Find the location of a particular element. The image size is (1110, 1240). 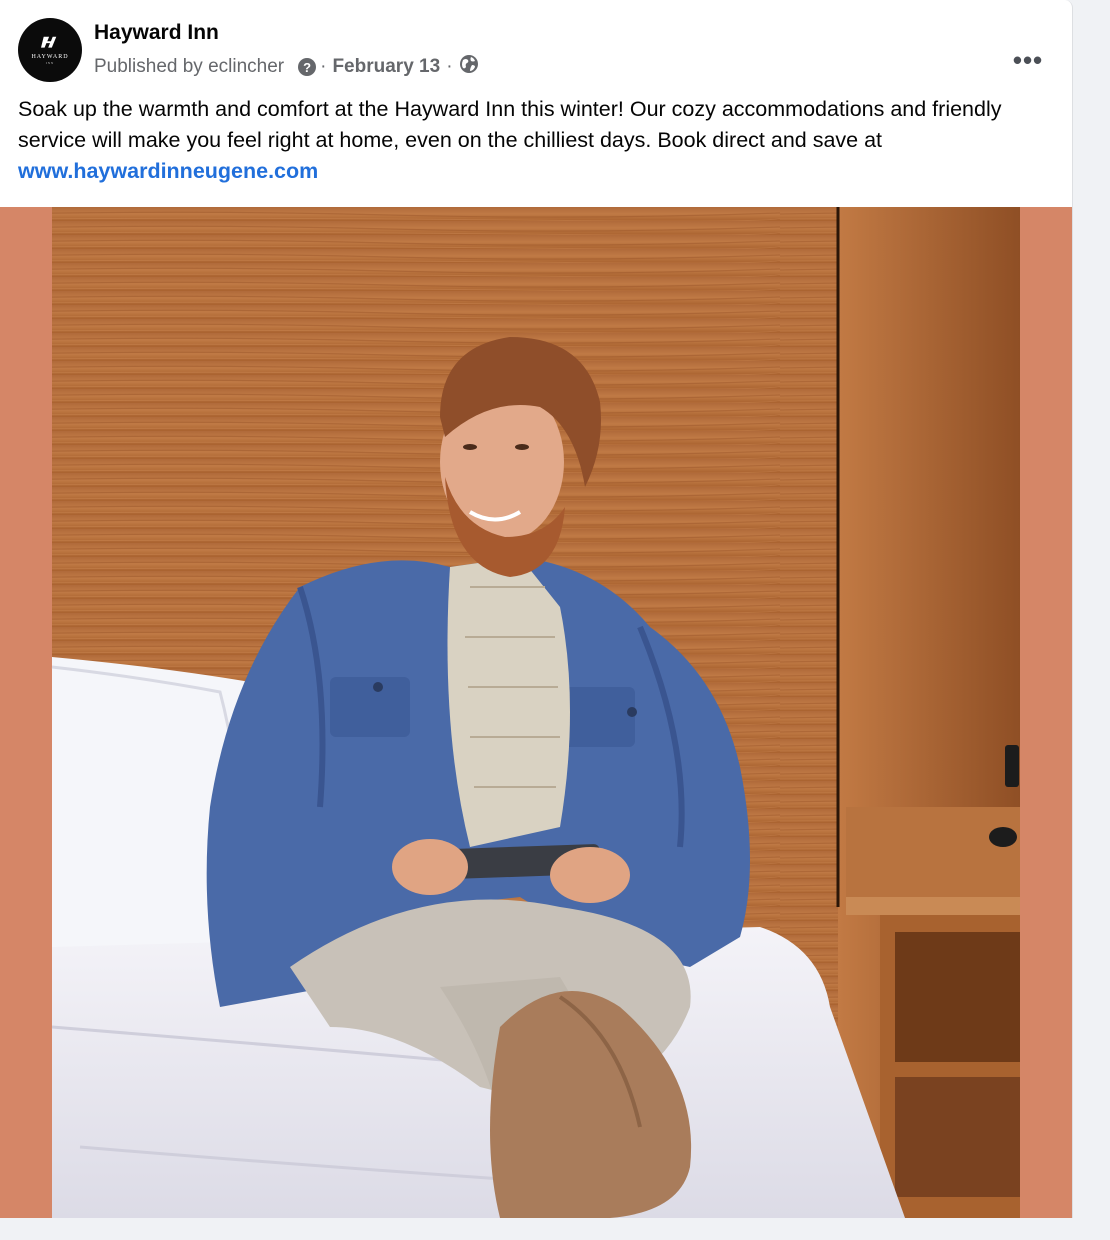

globe-icon is located at coordinates (469, 67).